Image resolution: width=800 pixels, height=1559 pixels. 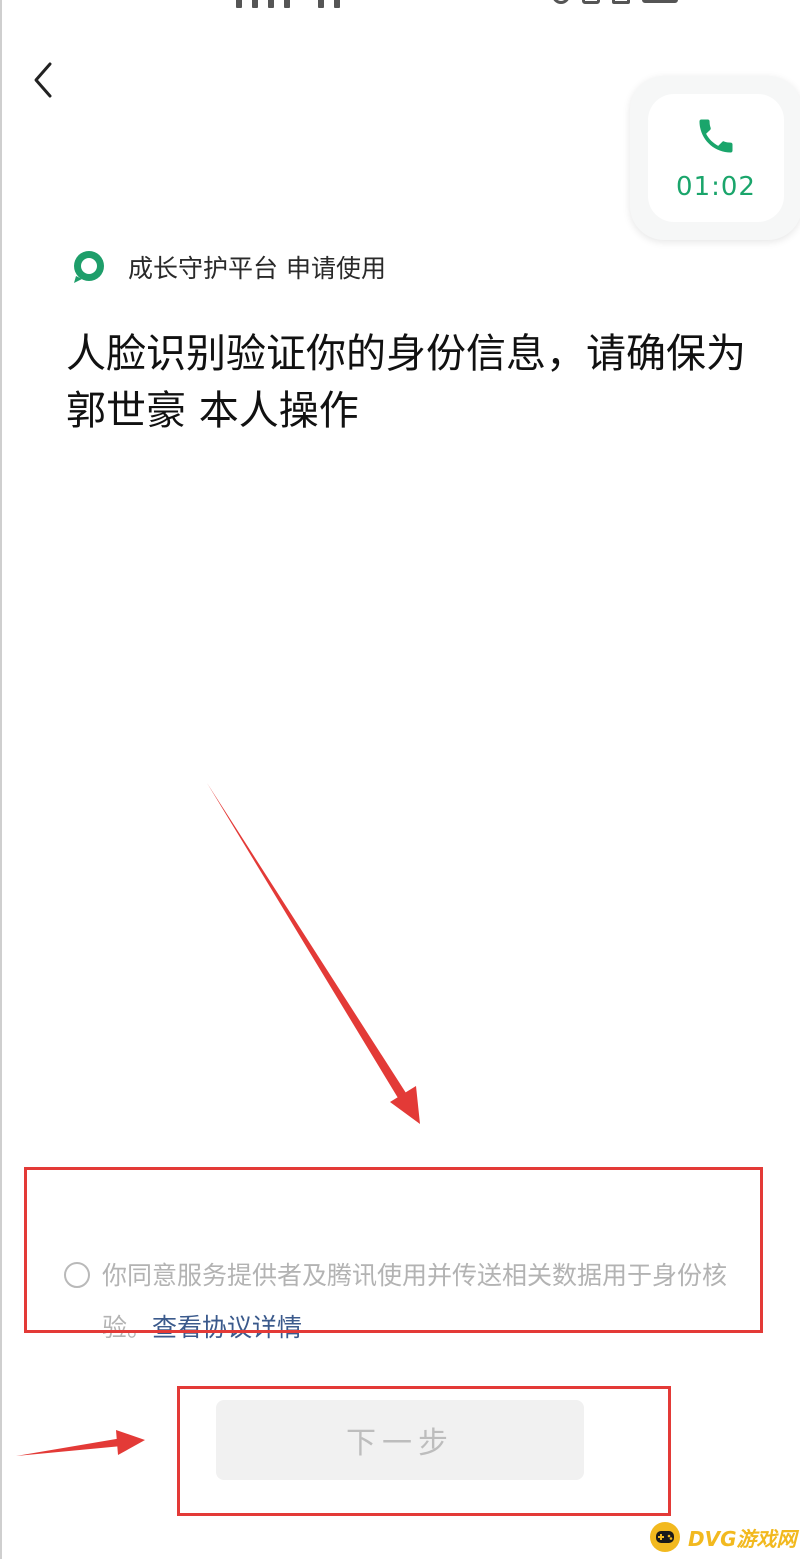 I want to click on app-request-row: 成长守护平台 申请使用, so click(x=228, y=267).